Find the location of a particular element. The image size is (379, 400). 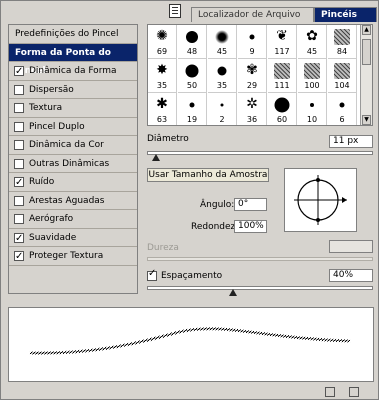

brush-preset-cell: 10 is located at coordinates (312, 109).